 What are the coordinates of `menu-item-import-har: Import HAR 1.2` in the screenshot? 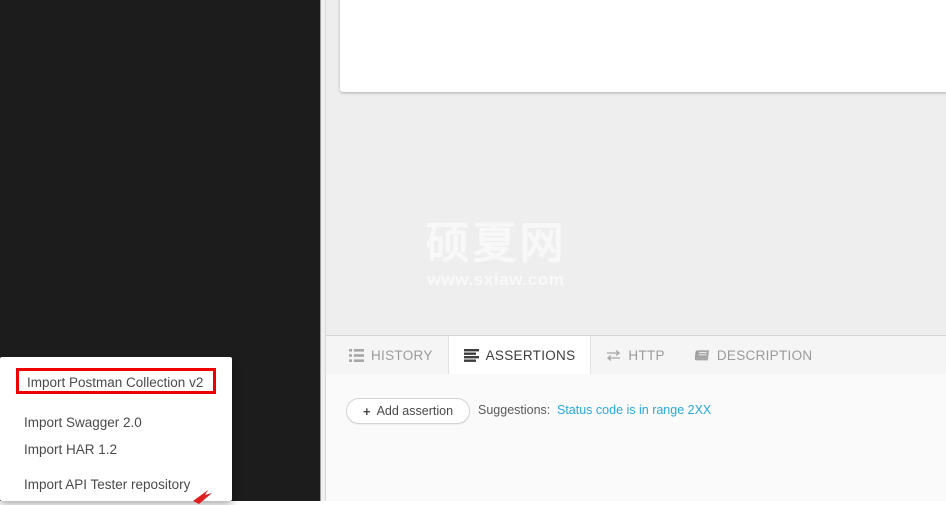 It's located at (58, 449).